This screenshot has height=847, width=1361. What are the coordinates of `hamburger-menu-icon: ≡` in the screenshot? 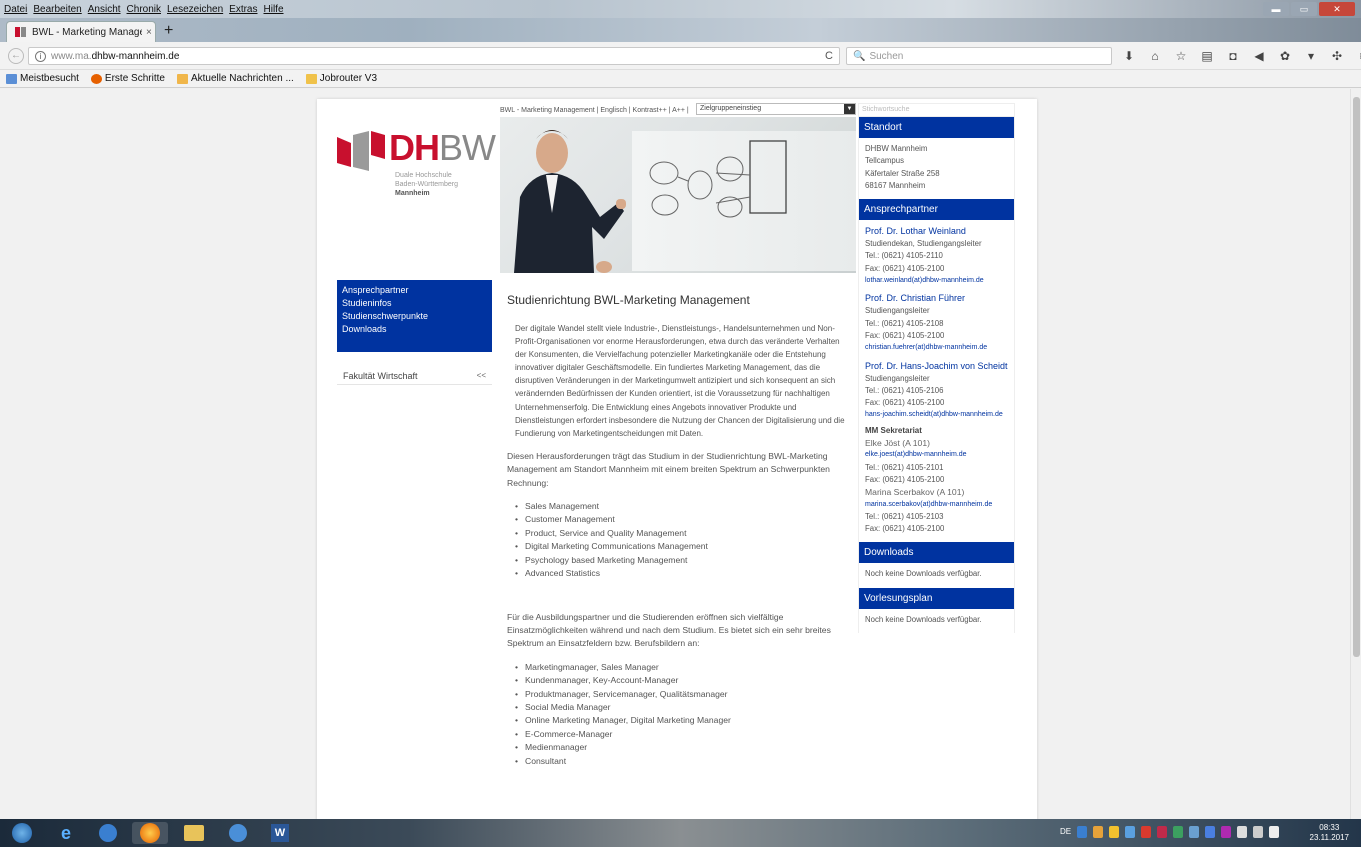 It's located at (1358, 56).